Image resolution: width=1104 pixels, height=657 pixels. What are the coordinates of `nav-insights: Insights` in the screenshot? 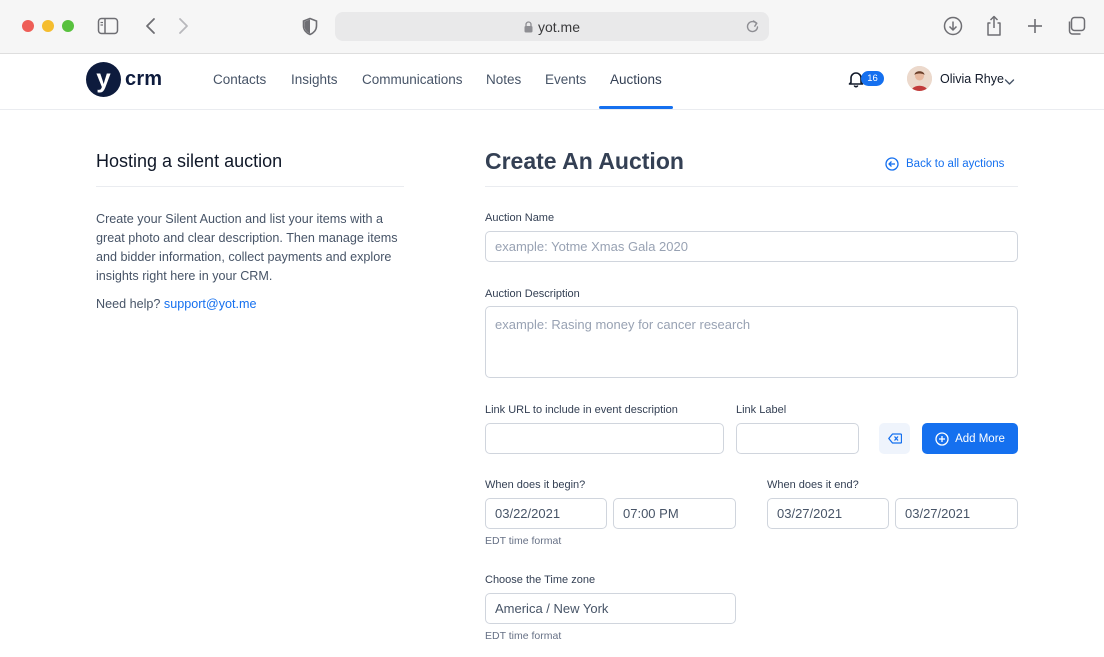 It's located at (314, 79).